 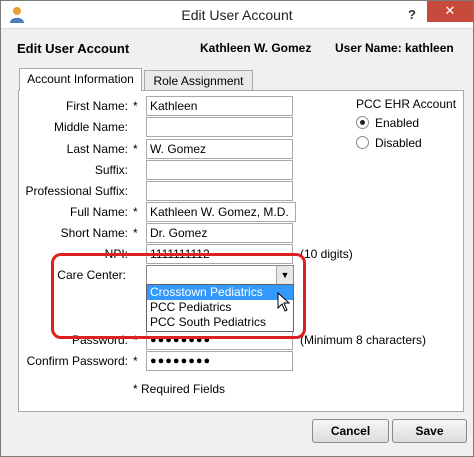 I want to click on ehr-enabled-label: Enabled, so click(x=397, y=123).